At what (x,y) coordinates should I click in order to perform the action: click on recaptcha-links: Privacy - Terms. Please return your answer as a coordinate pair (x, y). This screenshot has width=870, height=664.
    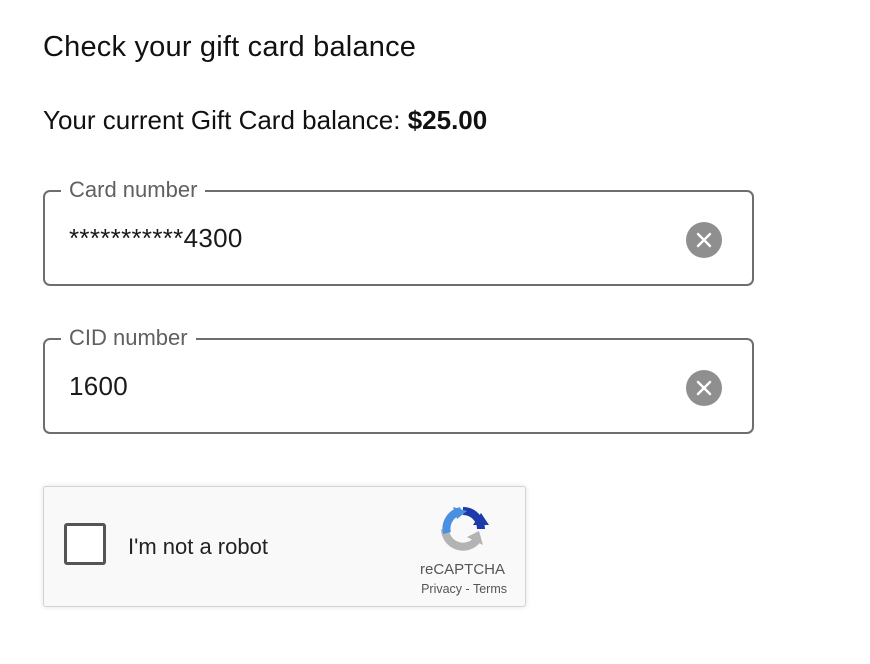
    Looking at the image, I should click on (284, 589).